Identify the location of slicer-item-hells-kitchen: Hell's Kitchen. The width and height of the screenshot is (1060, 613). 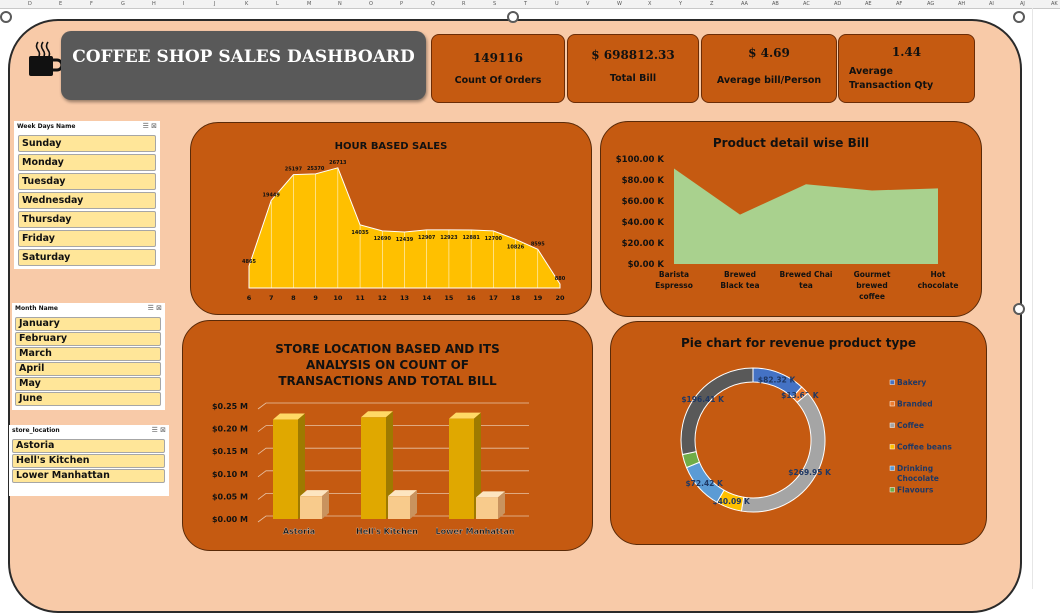
(88, 461).